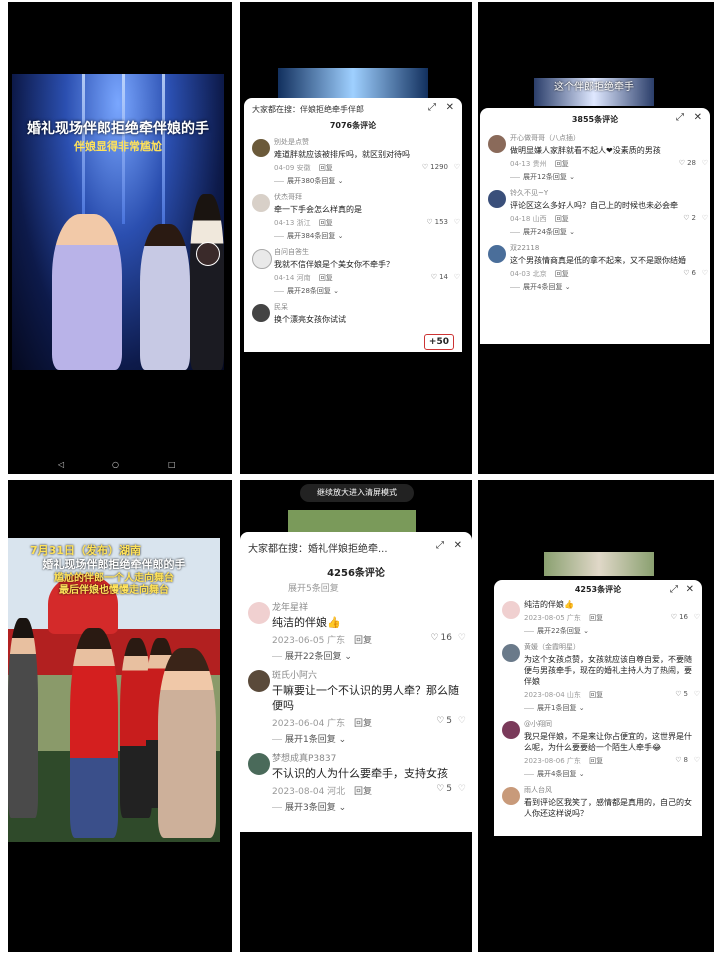 The image size is (720, 960). What do you see at coordinates (449, 789) in the screenshot?
I see `like-count: 5` at bounding box center [449, 789].